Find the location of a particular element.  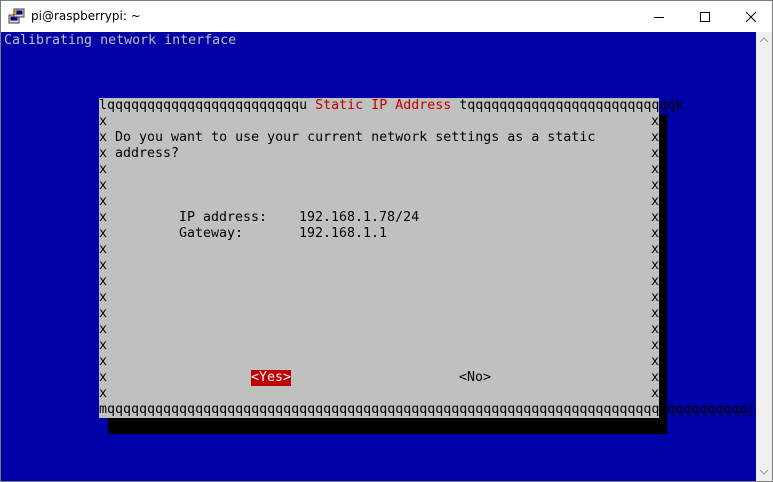

maximize-button is located at coordinates (705, 16).